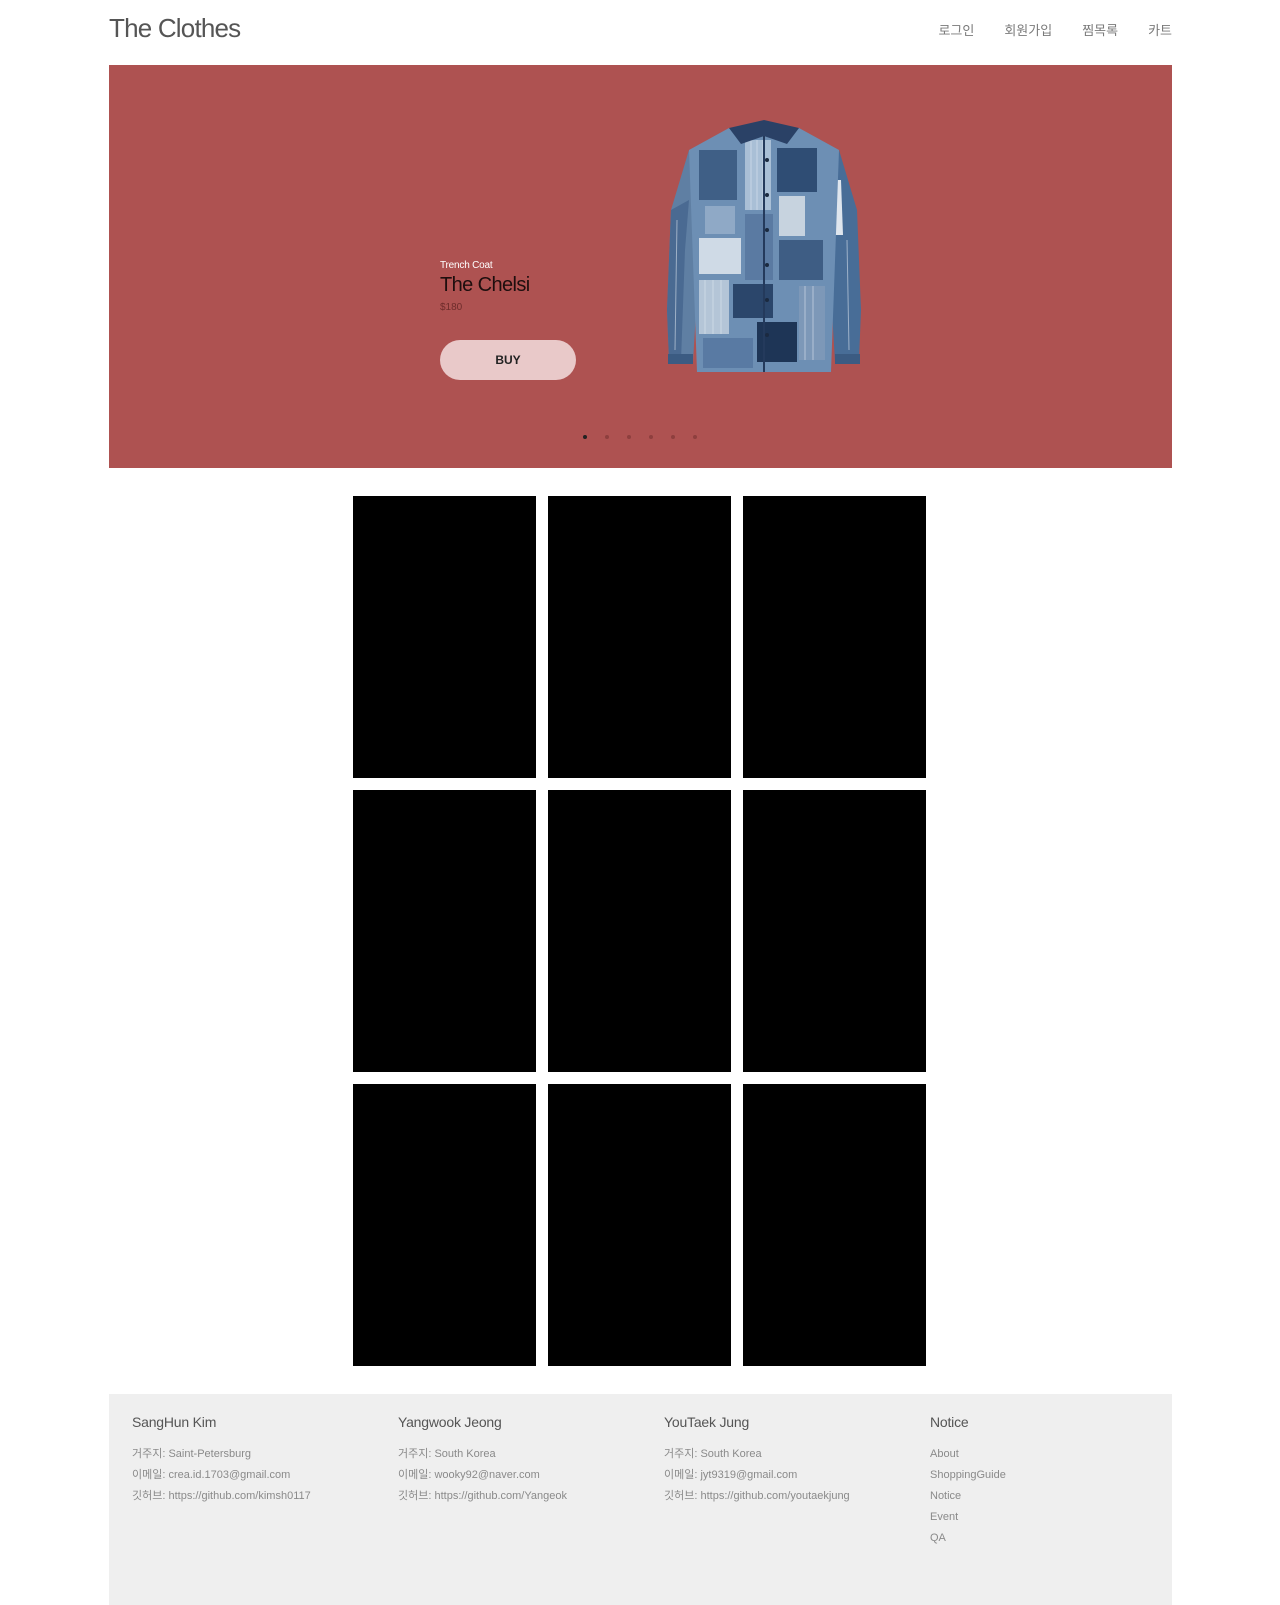  What do you see at coordinates (192, 1454) in the screenshot?
I see `footer-member-address: 거주지: Saint-Petersburg` at bounding box center [192, 1454].